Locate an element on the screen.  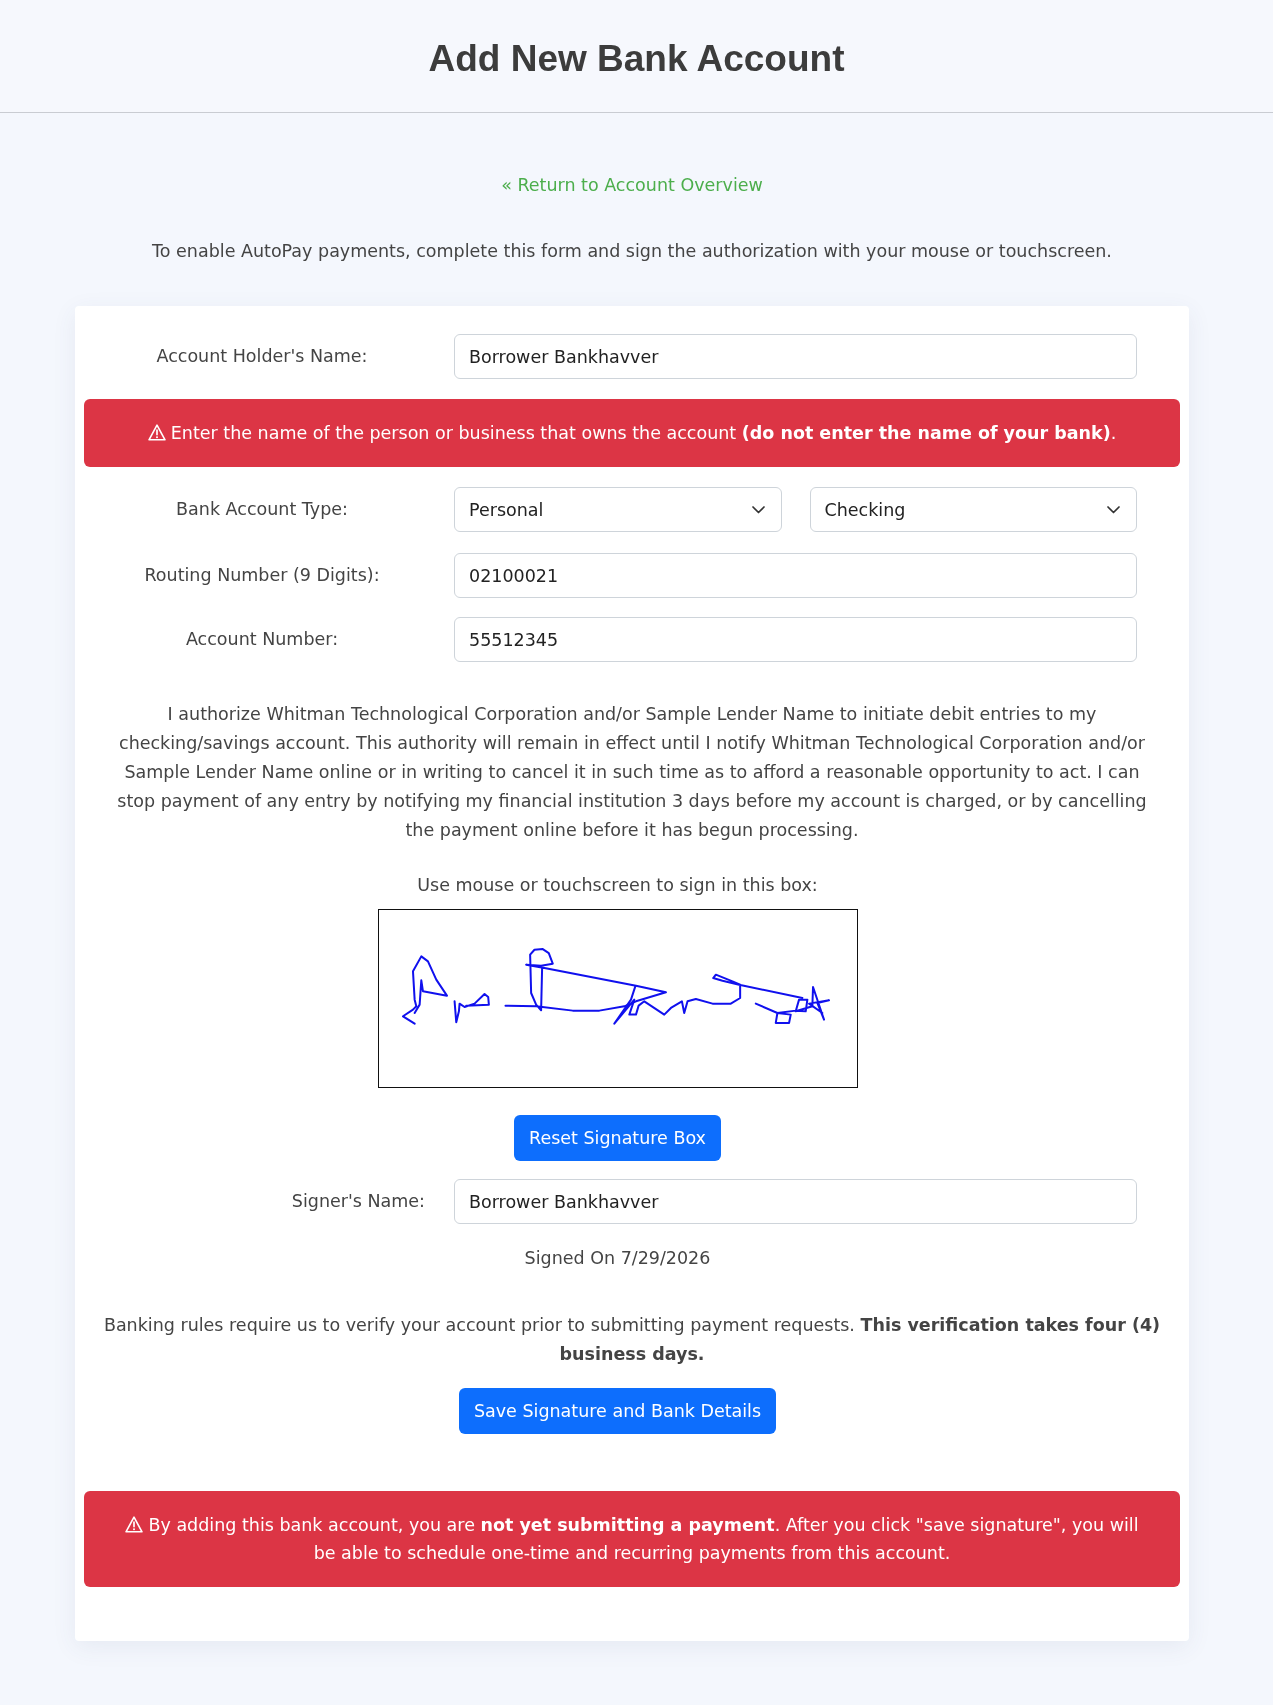
signature-prompt: Use mouse or touchscreen to sign in this box: is located at coordinates (617, 885).